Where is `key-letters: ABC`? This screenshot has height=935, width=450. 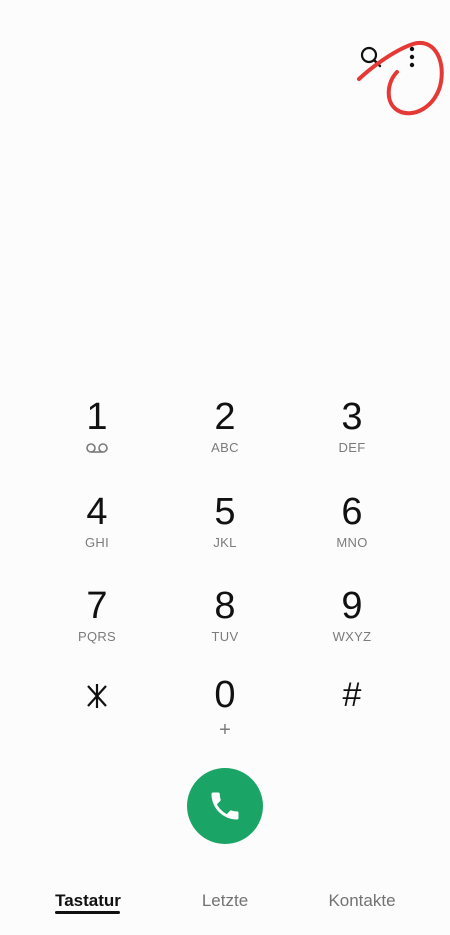
key-letters: ABC is located at coordinates (225, 447).